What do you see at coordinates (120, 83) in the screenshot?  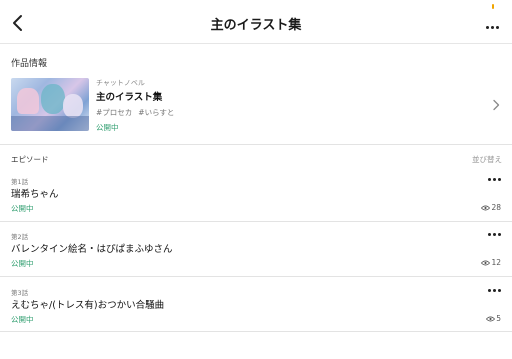 I see `work-category: チャットノベル` at bounding box center [120, 83].